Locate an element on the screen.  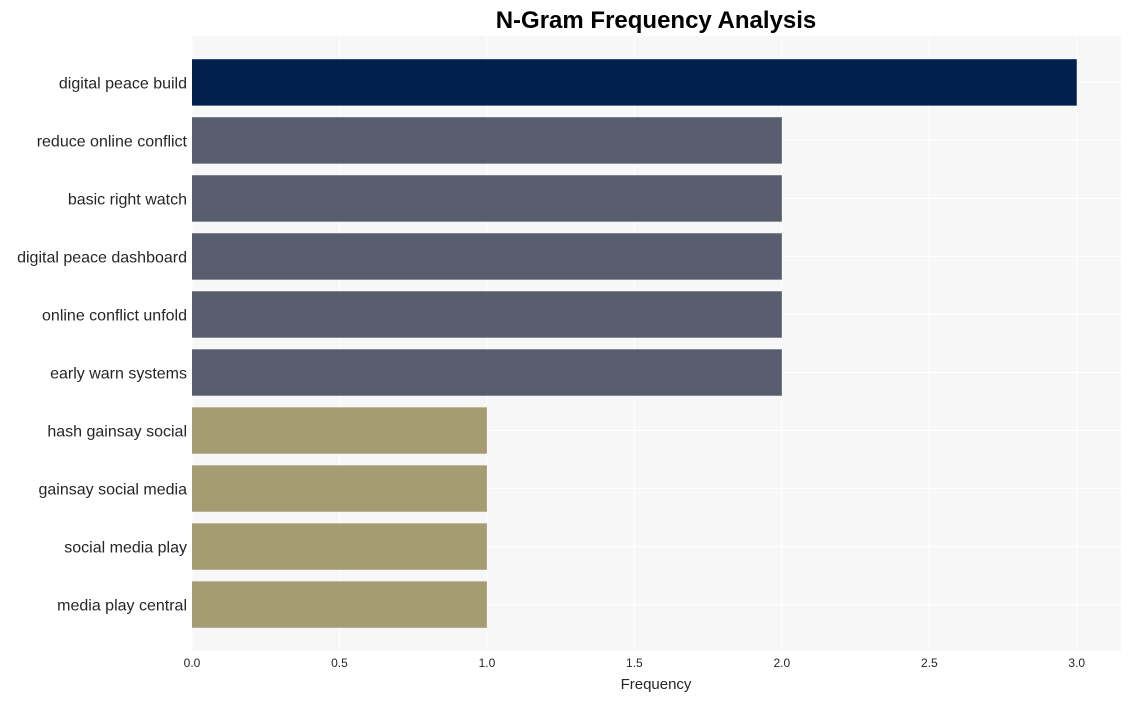
x-tick-label: 1.5 is located at coordinates (634, 663).